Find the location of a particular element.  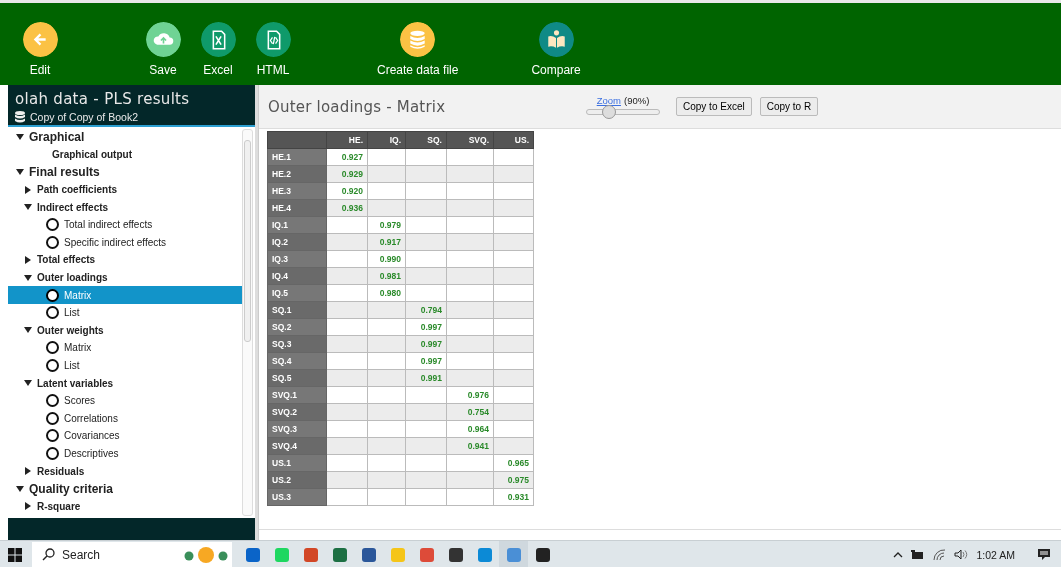

toolbar-button: HTML is located at coordinates (273, 49).